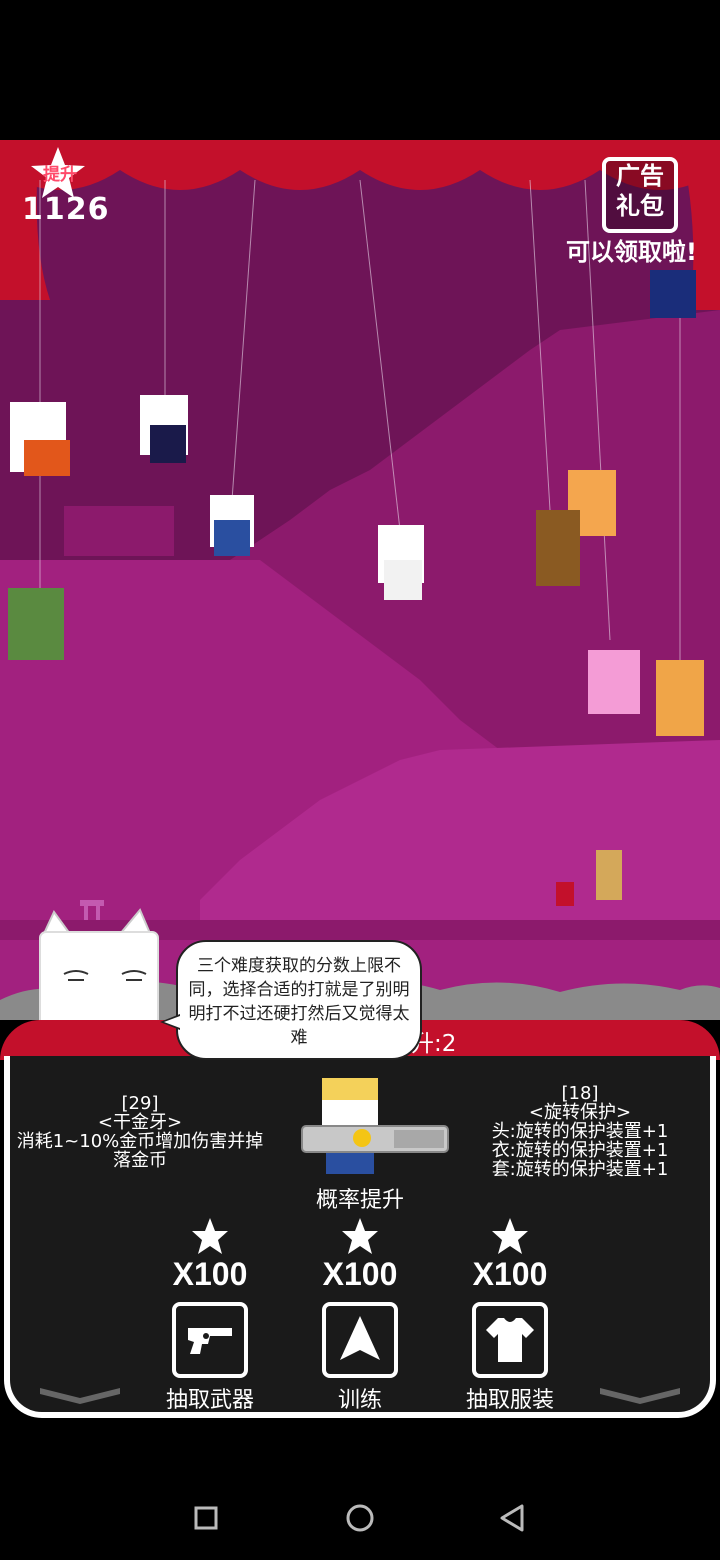 This screenshot has height=1560, width=720. I want to click on gift-available-note: 可以领取啦!, so click(631, 252).